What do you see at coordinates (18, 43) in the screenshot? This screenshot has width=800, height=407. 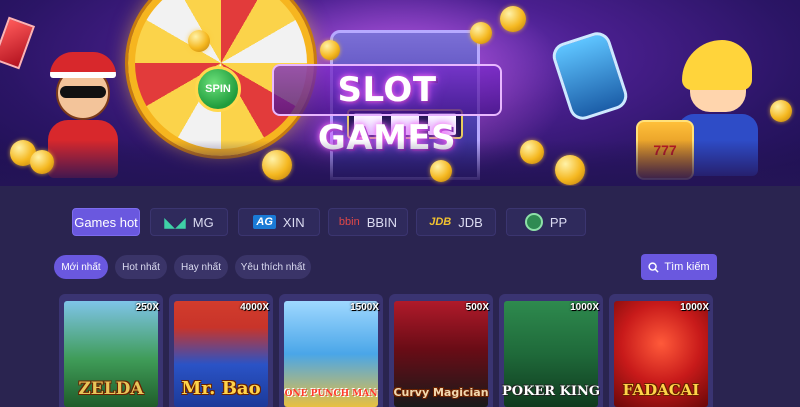 I see `red-gem-icon` at bounding box center [18, 43].